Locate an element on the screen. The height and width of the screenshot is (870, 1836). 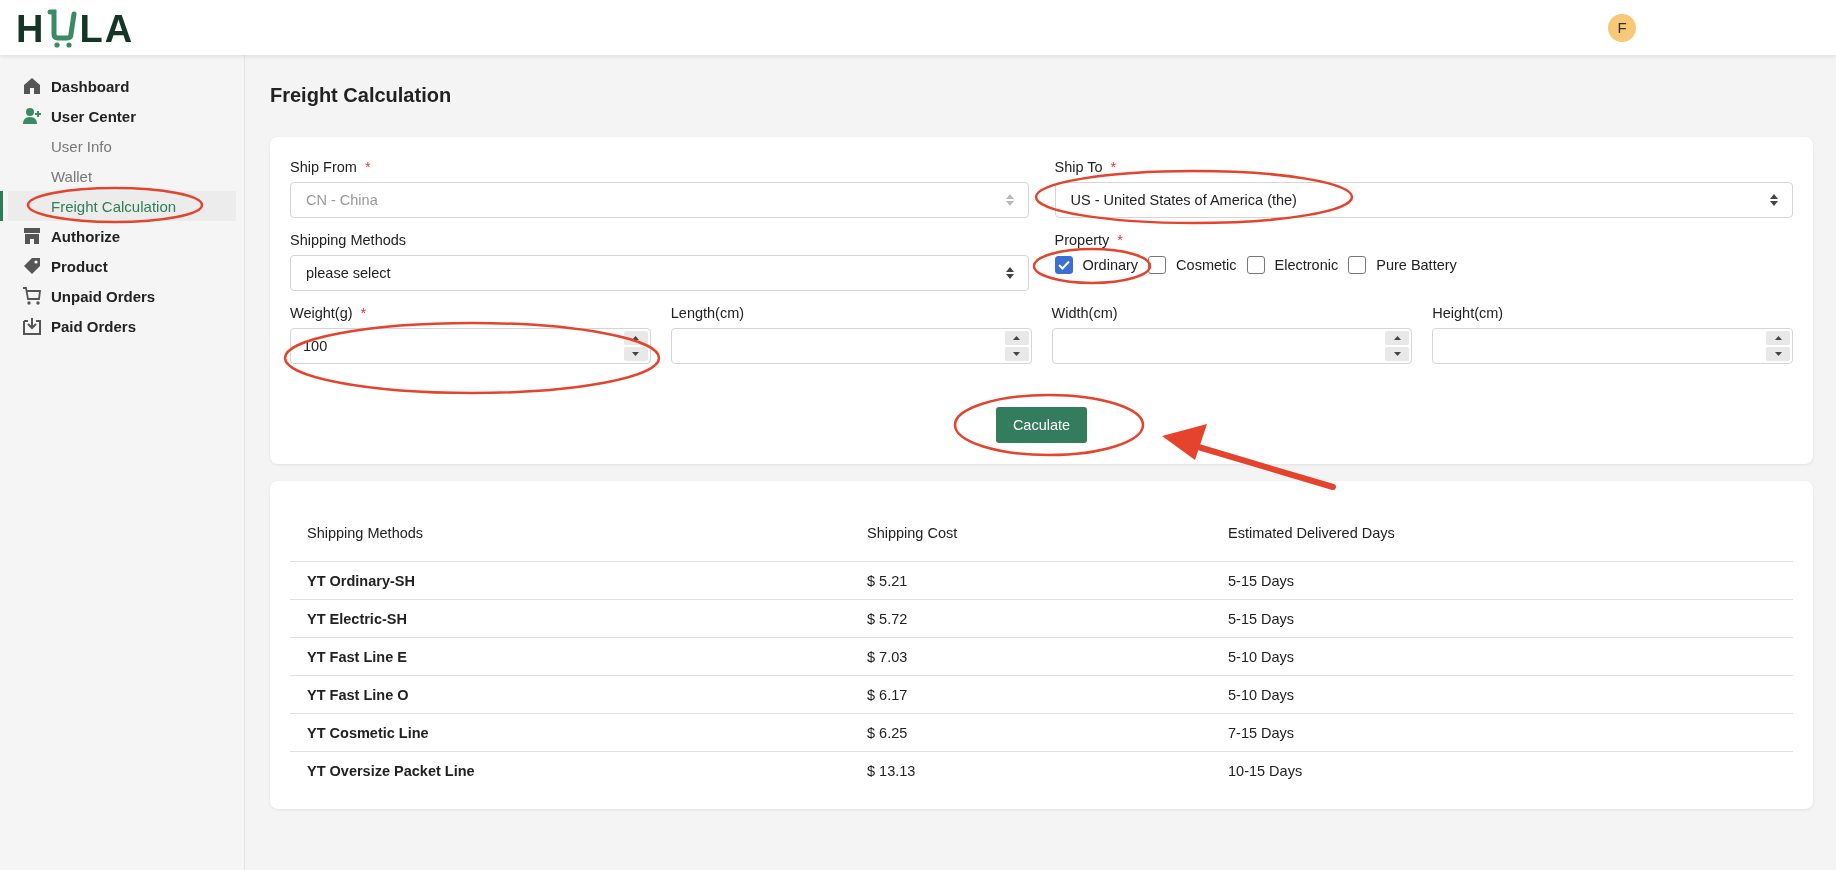
table-cell-text: 7-15 Days is located at coordinates (1261, 732).